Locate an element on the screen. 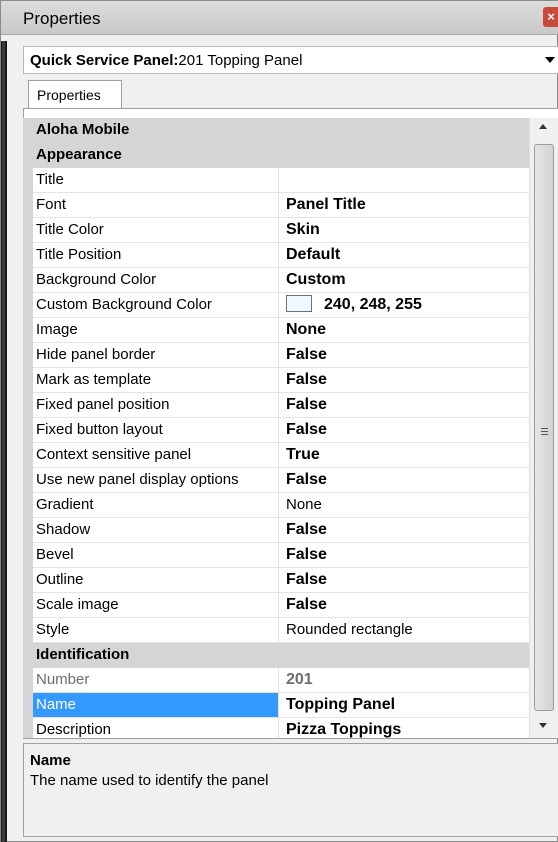 This screenshot has height=842, width=558. property-name: Use new panel display options is located at coordinates (156, 480).